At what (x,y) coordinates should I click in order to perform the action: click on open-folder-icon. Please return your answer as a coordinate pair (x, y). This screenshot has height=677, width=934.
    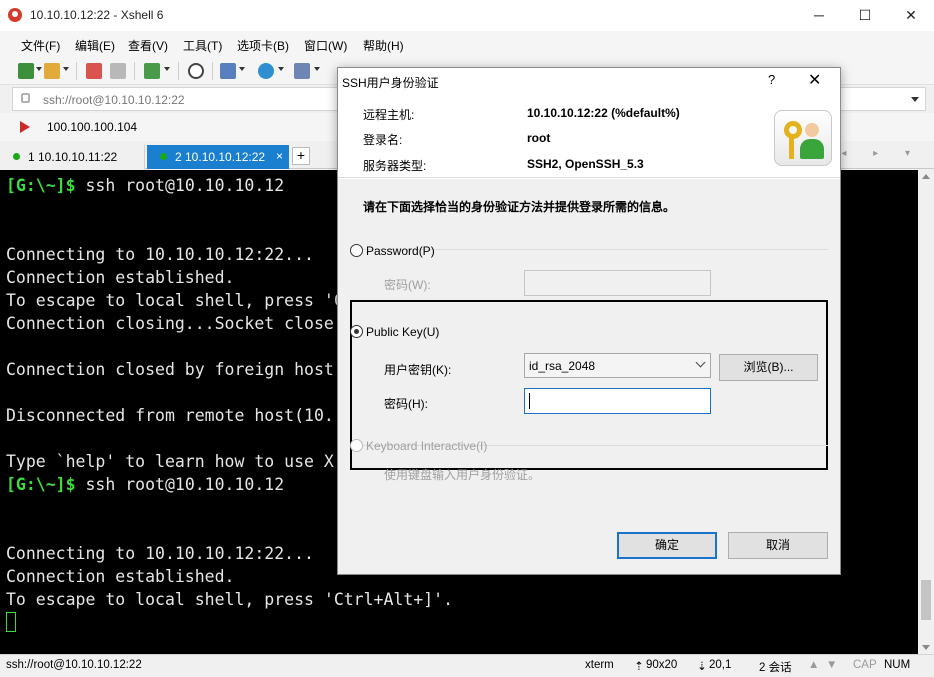
    Looking at the image, I should click on (52, 71).